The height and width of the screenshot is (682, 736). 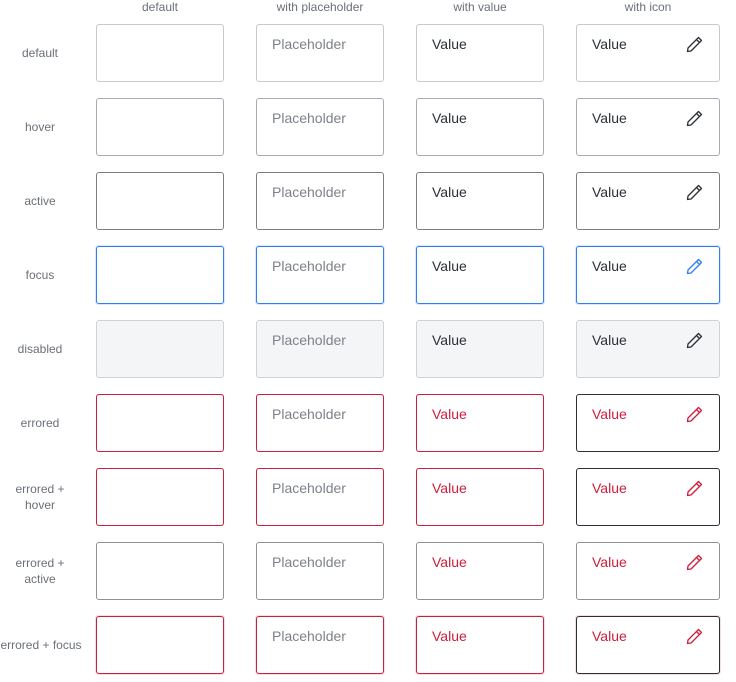 What do you see at coordinates (648, 275) in the screenshot?
I see `text-input-focus-with-icon: Value` at bounding box center [648, 275].